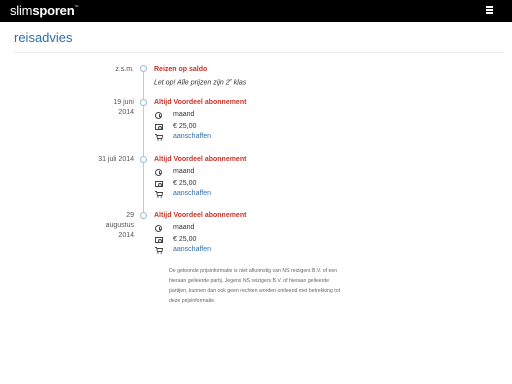  I want to click on top-bar: slimsporen™, so click(256, 11).